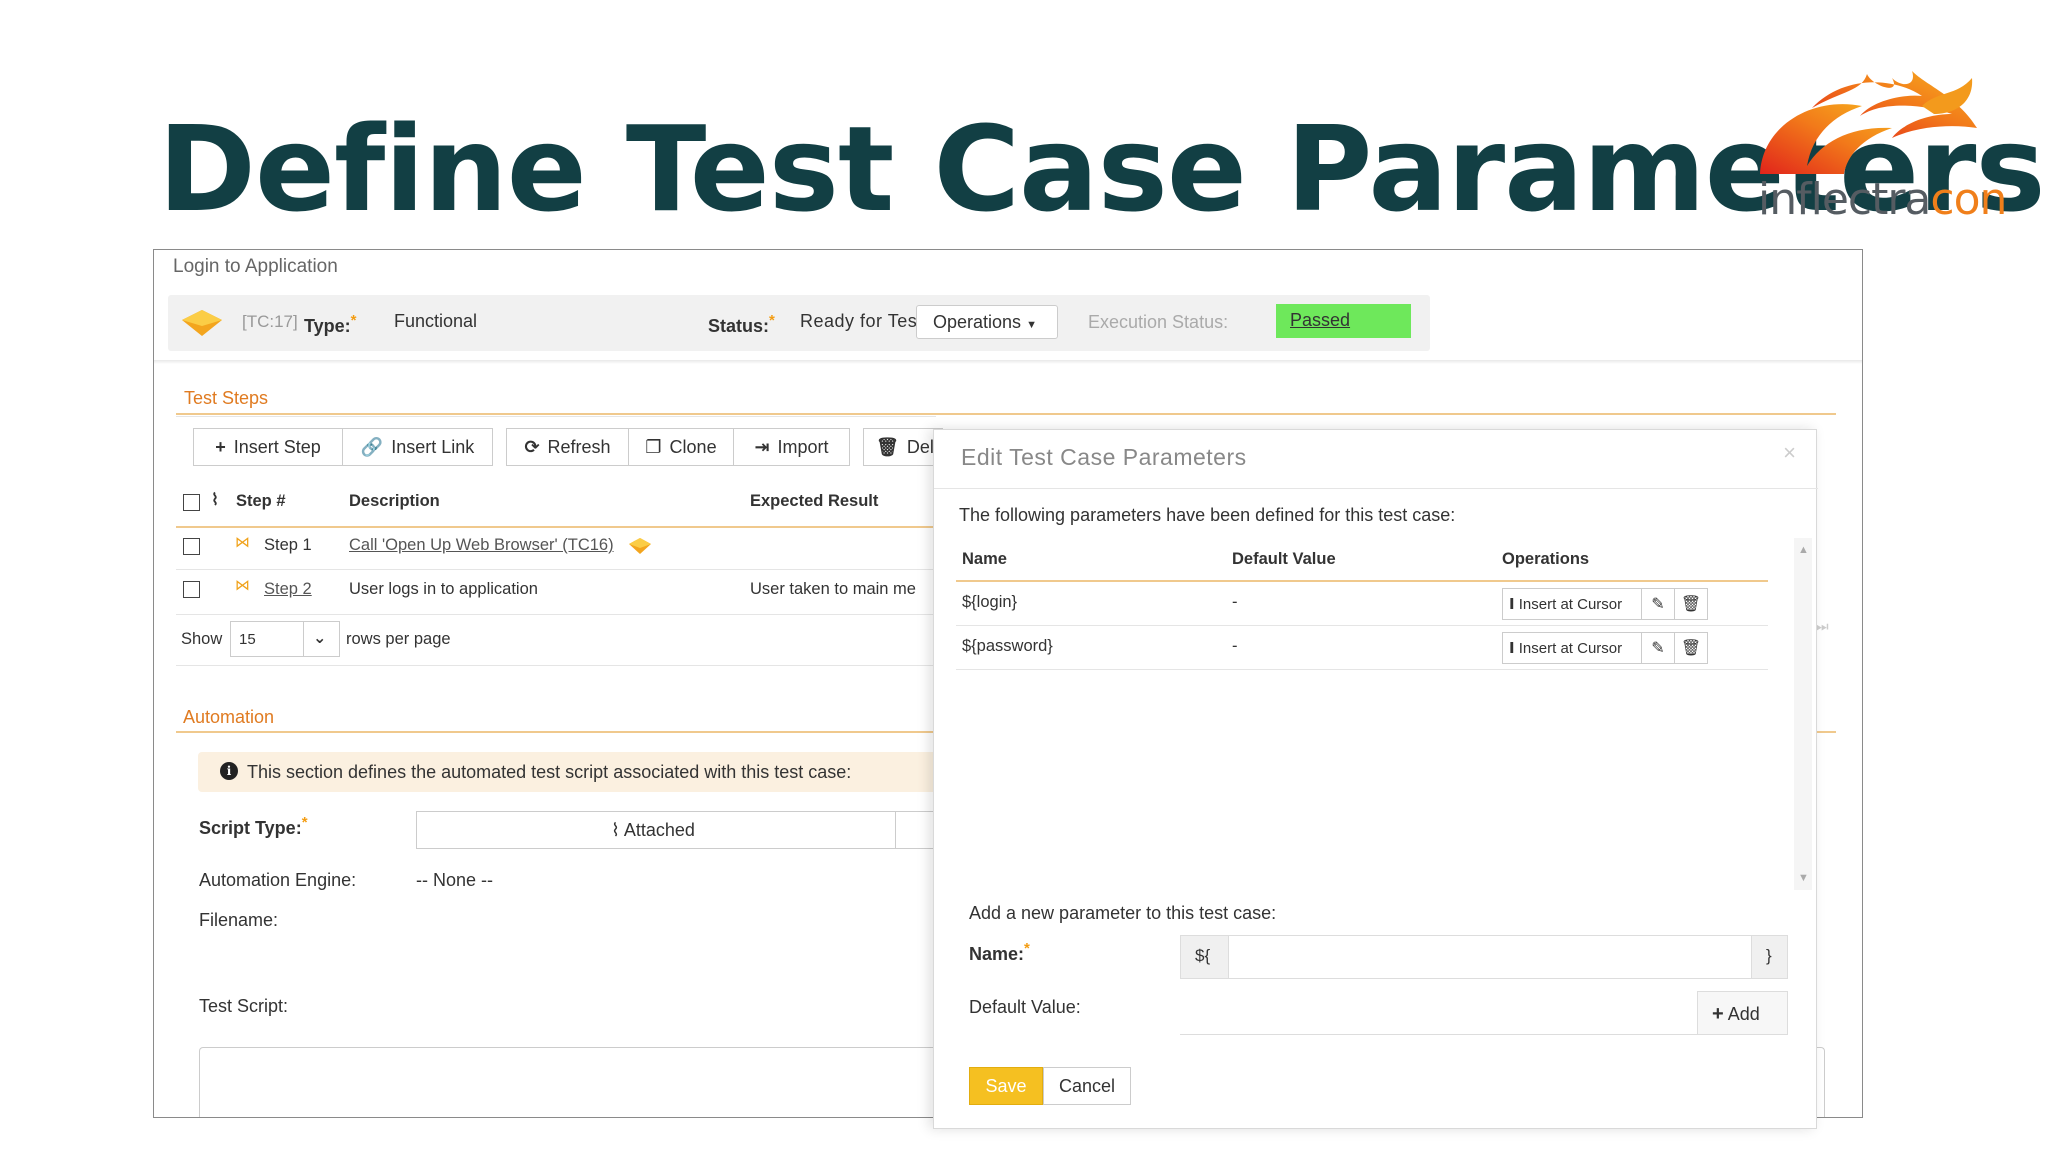  Describe the element at coordinates (220, 447) in the screenshot. I see `plus-icon: +` at that location.